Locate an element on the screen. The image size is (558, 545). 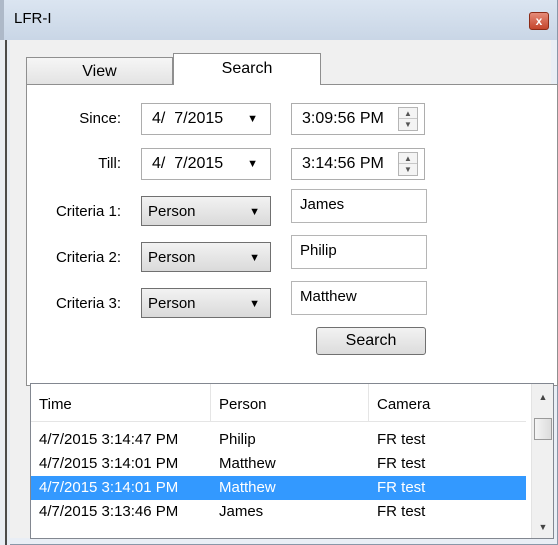
tab-search: Search is located at coordinates (247, 69).